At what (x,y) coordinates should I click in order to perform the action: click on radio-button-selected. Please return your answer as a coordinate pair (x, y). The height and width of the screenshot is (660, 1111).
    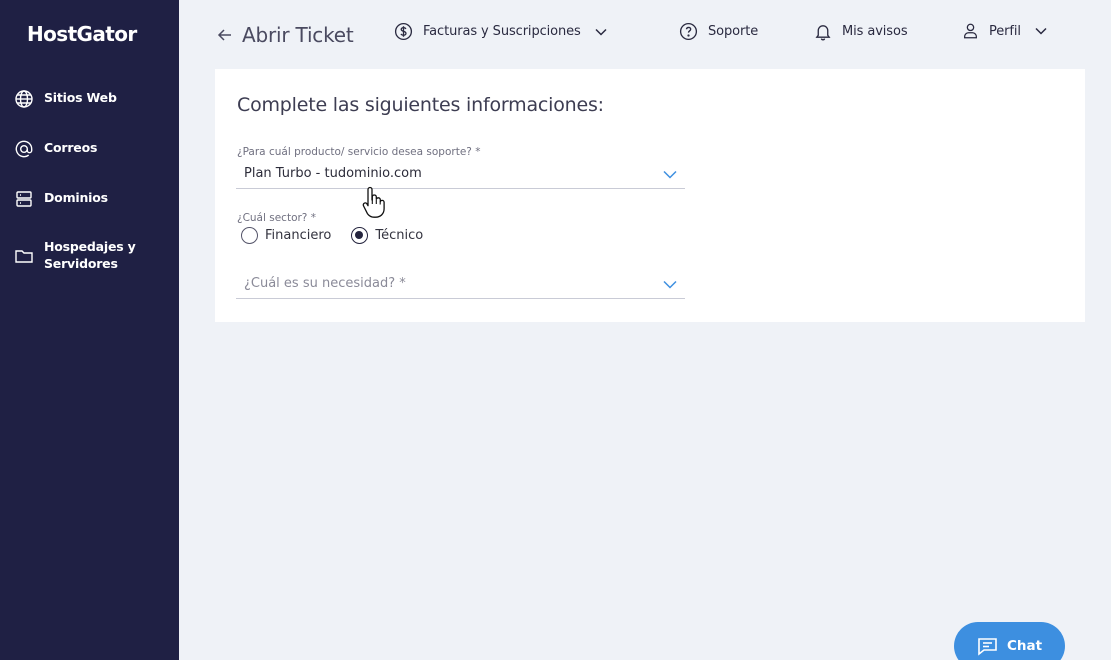
    Looking at the image, I should click on (360, 235).